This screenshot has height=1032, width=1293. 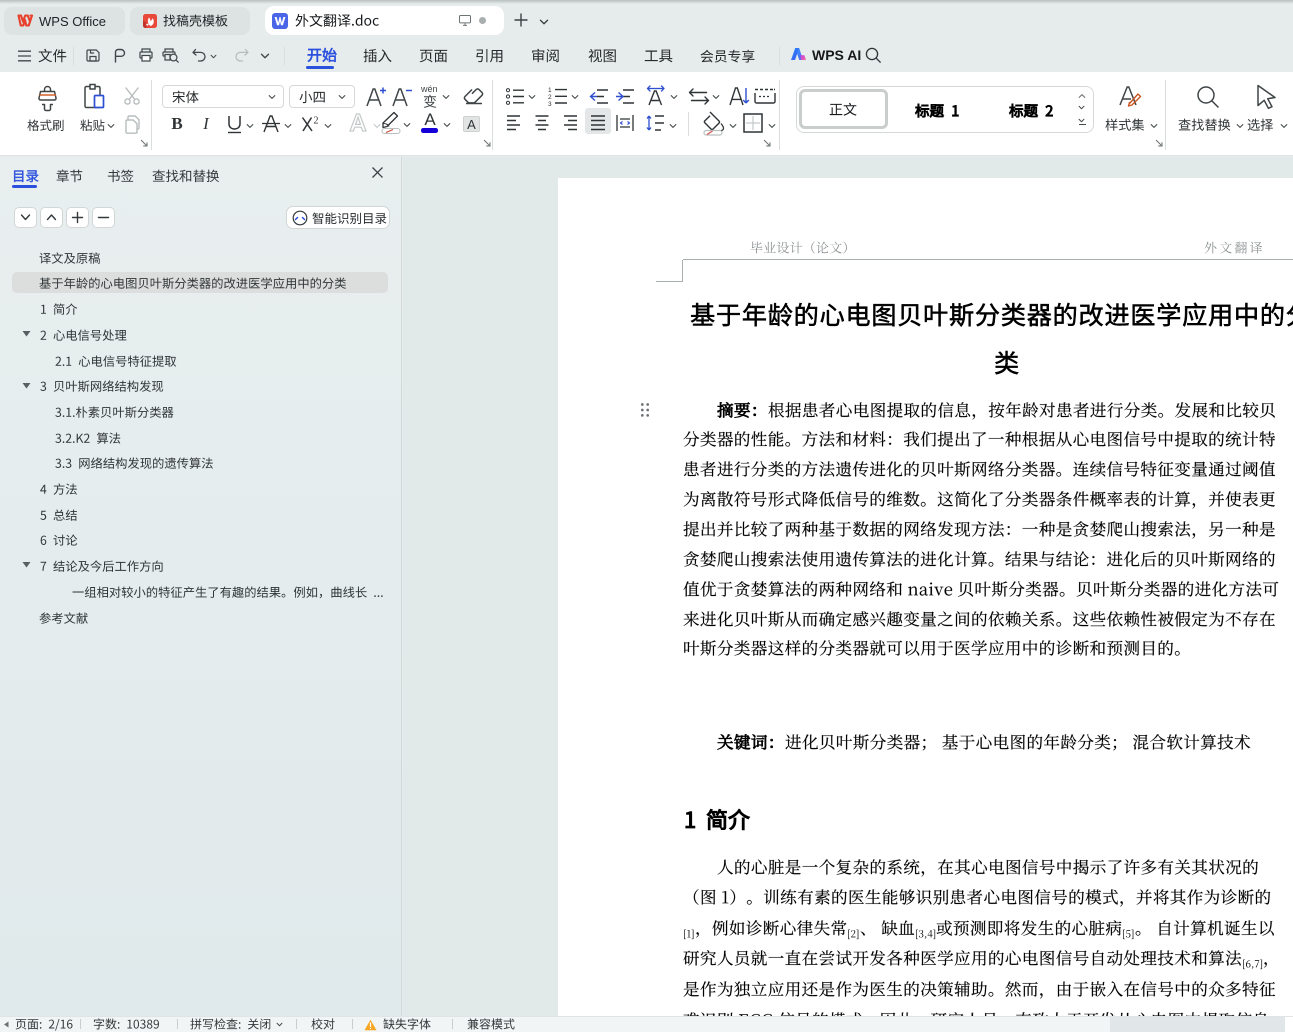 What do you see at coordinates (550, 104) in the screenshot?
I see `svg-text: 3` at bounding box center [550, 104].